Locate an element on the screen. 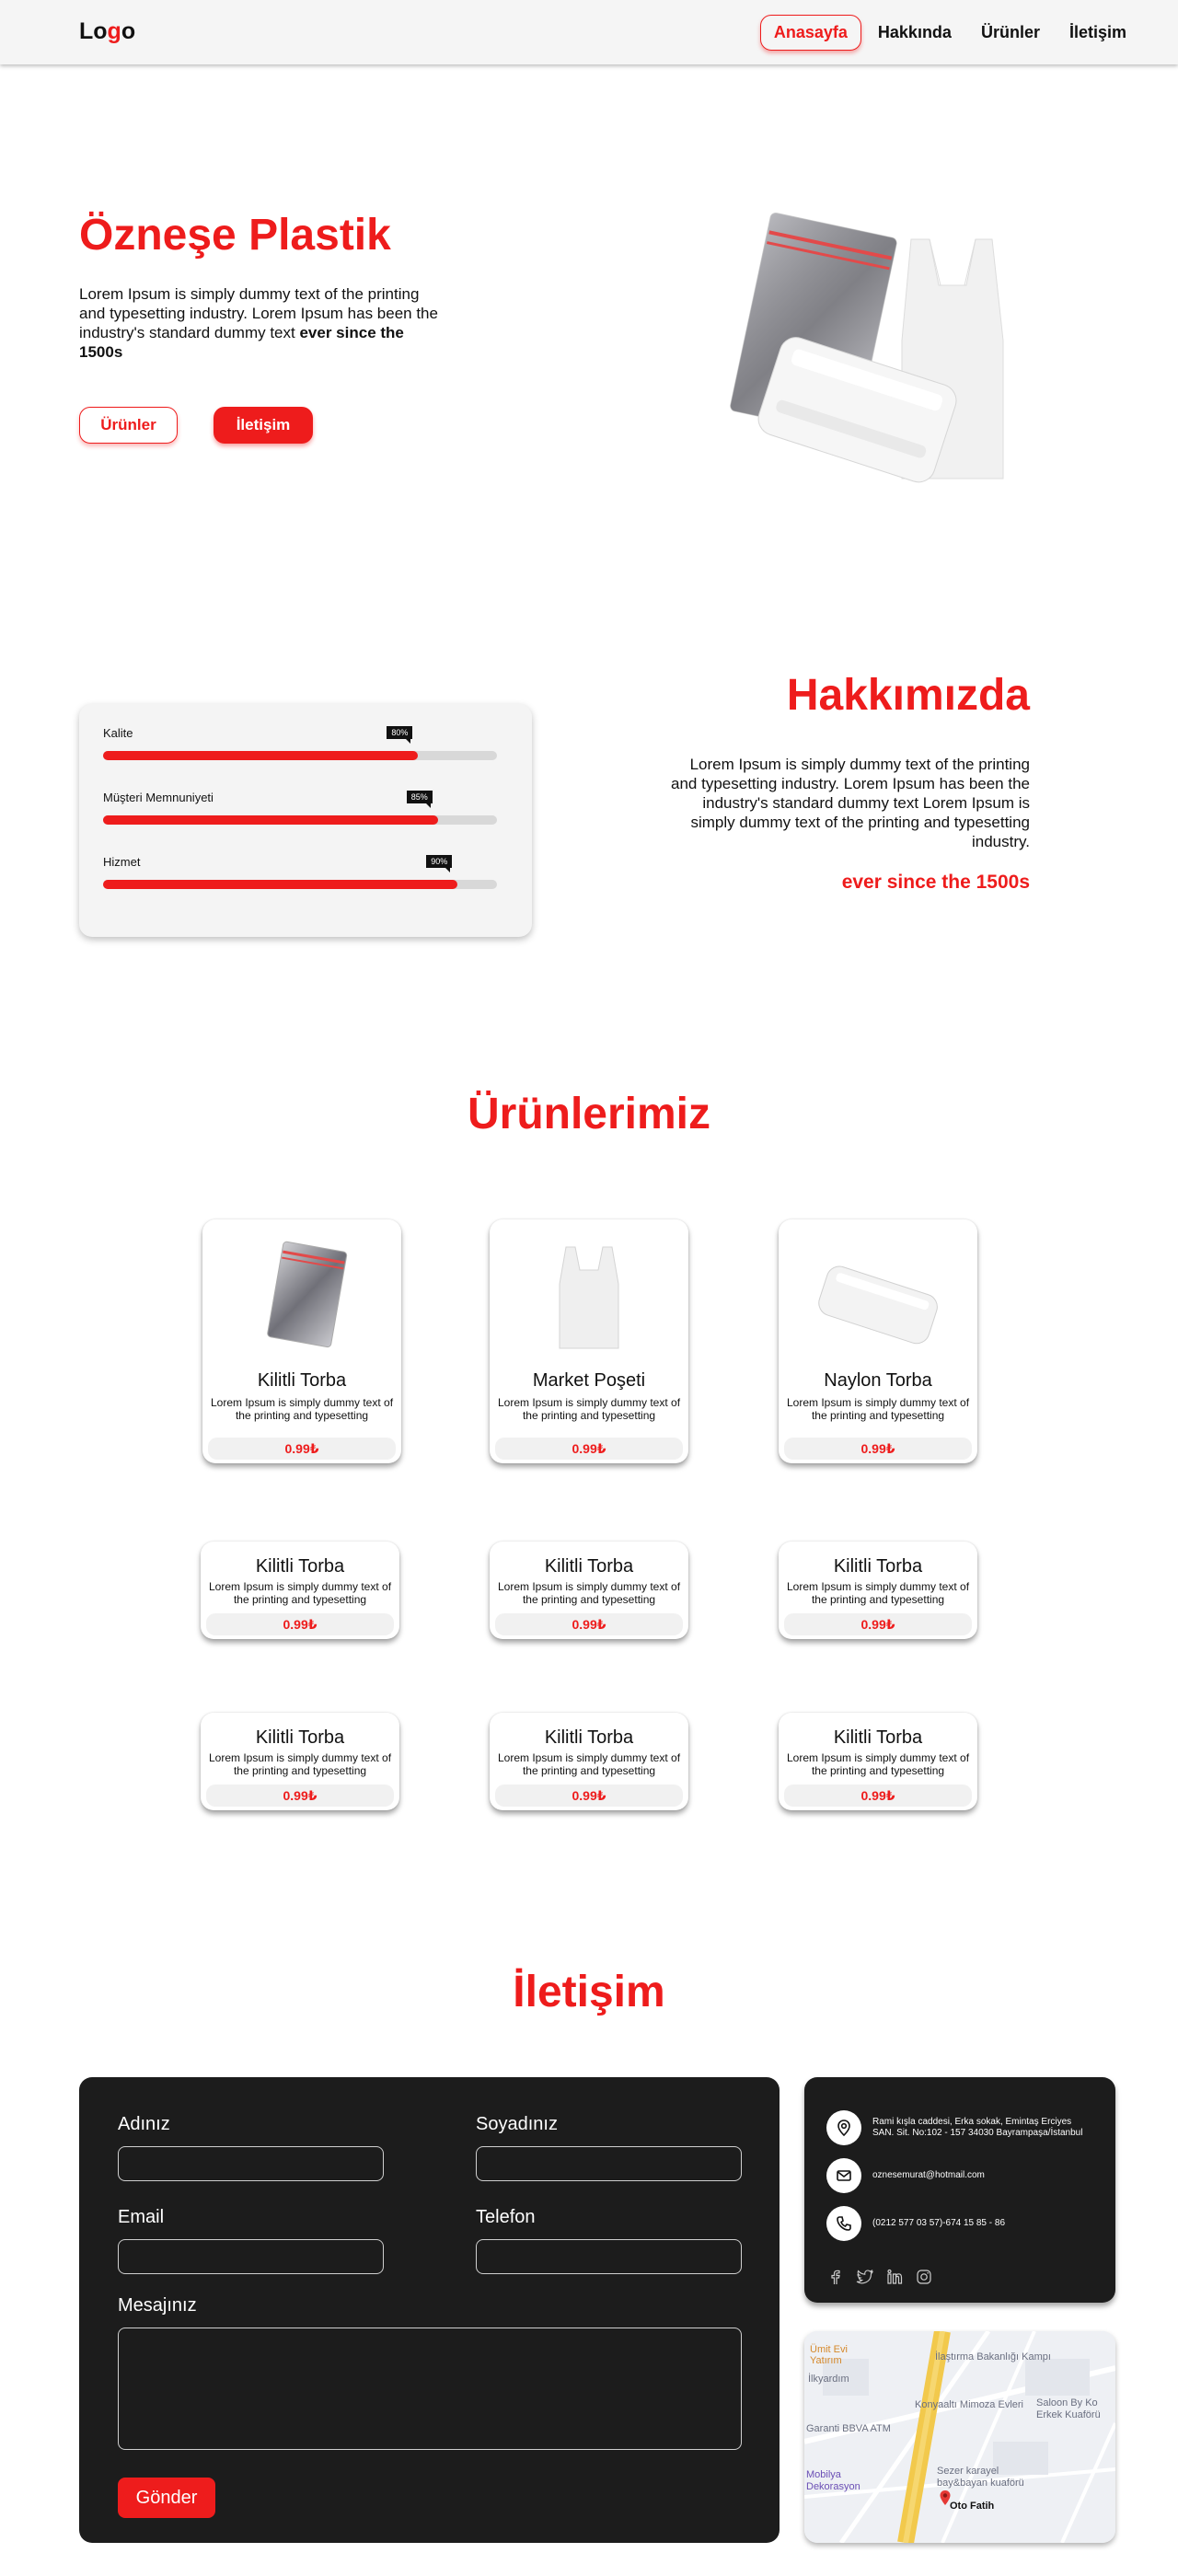 Image resolution: width=1178 pixels, height=2576 pixels. product-image-market-bag is located at coordinates (589, 1297).